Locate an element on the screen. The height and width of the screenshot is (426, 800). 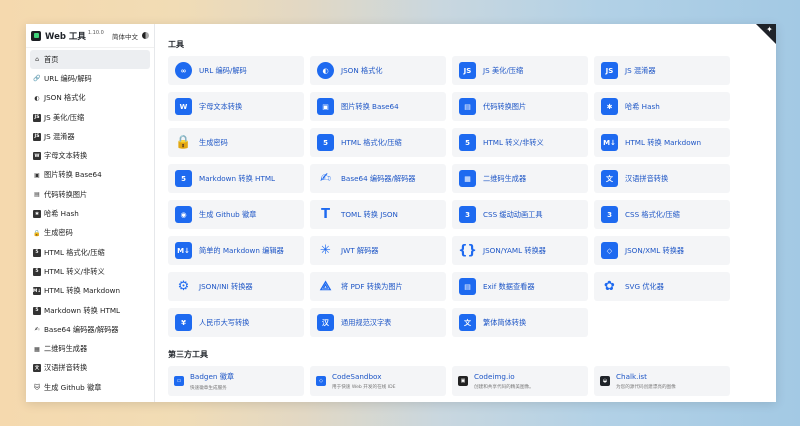
tool-card: 汉通用规范汉字表 is located at coordinates (378, 322).